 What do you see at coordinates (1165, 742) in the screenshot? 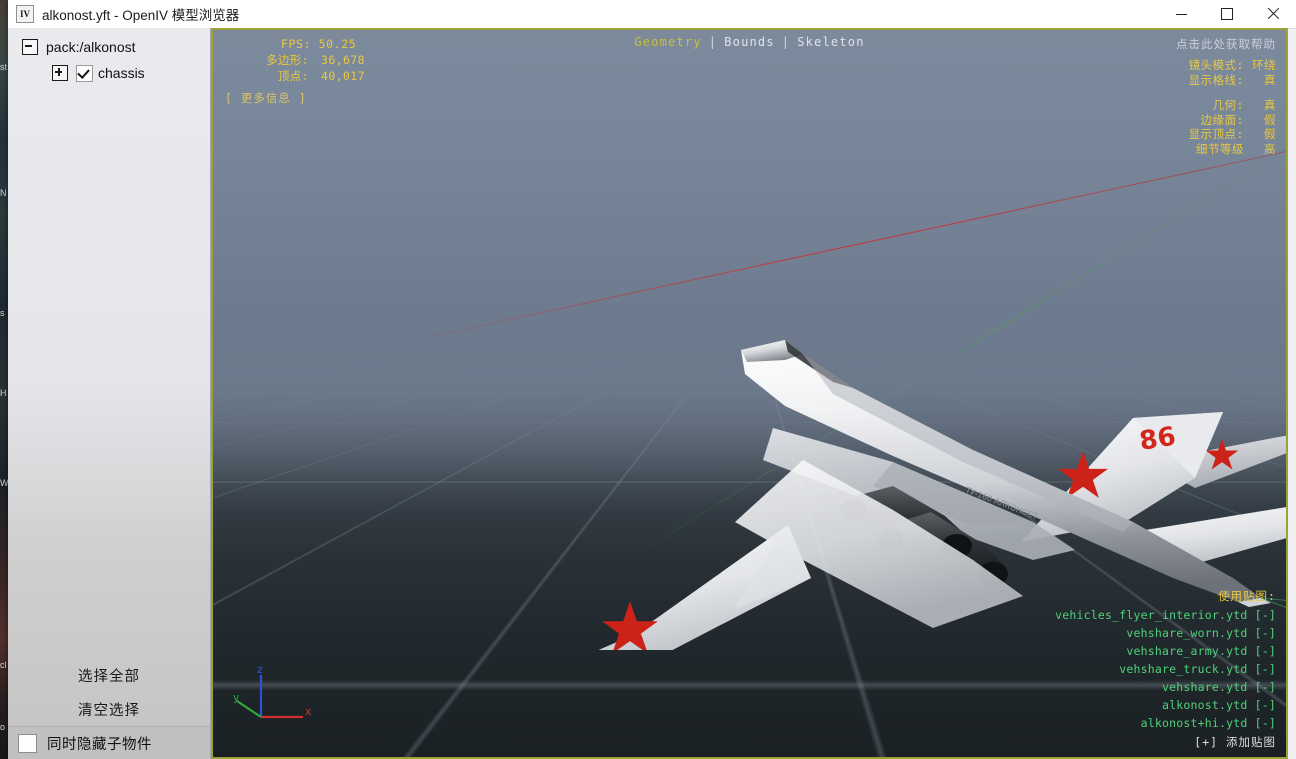
I see `add-texture-button: [+] 添加贴图` at bounding box center [1165, 742].